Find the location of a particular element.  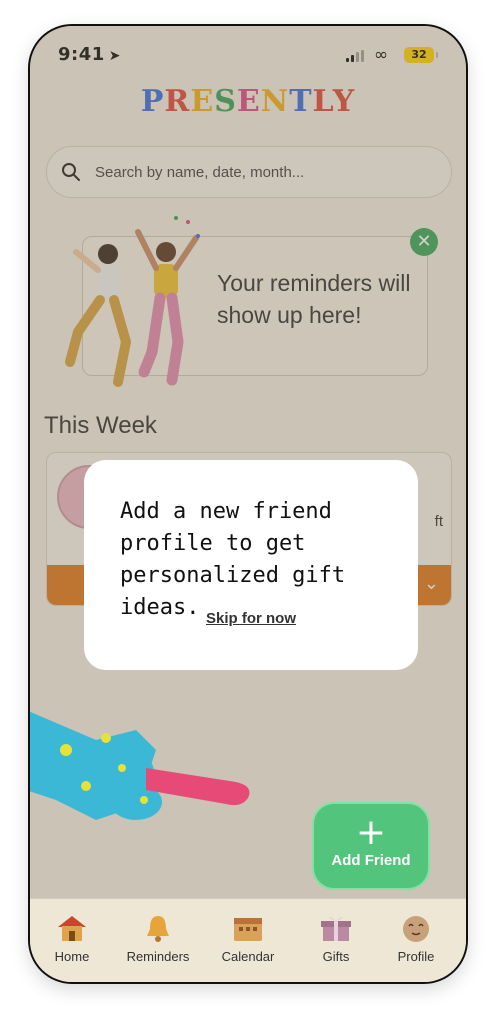

nav-item-profile: Profile is located at coordinates (416, 938).